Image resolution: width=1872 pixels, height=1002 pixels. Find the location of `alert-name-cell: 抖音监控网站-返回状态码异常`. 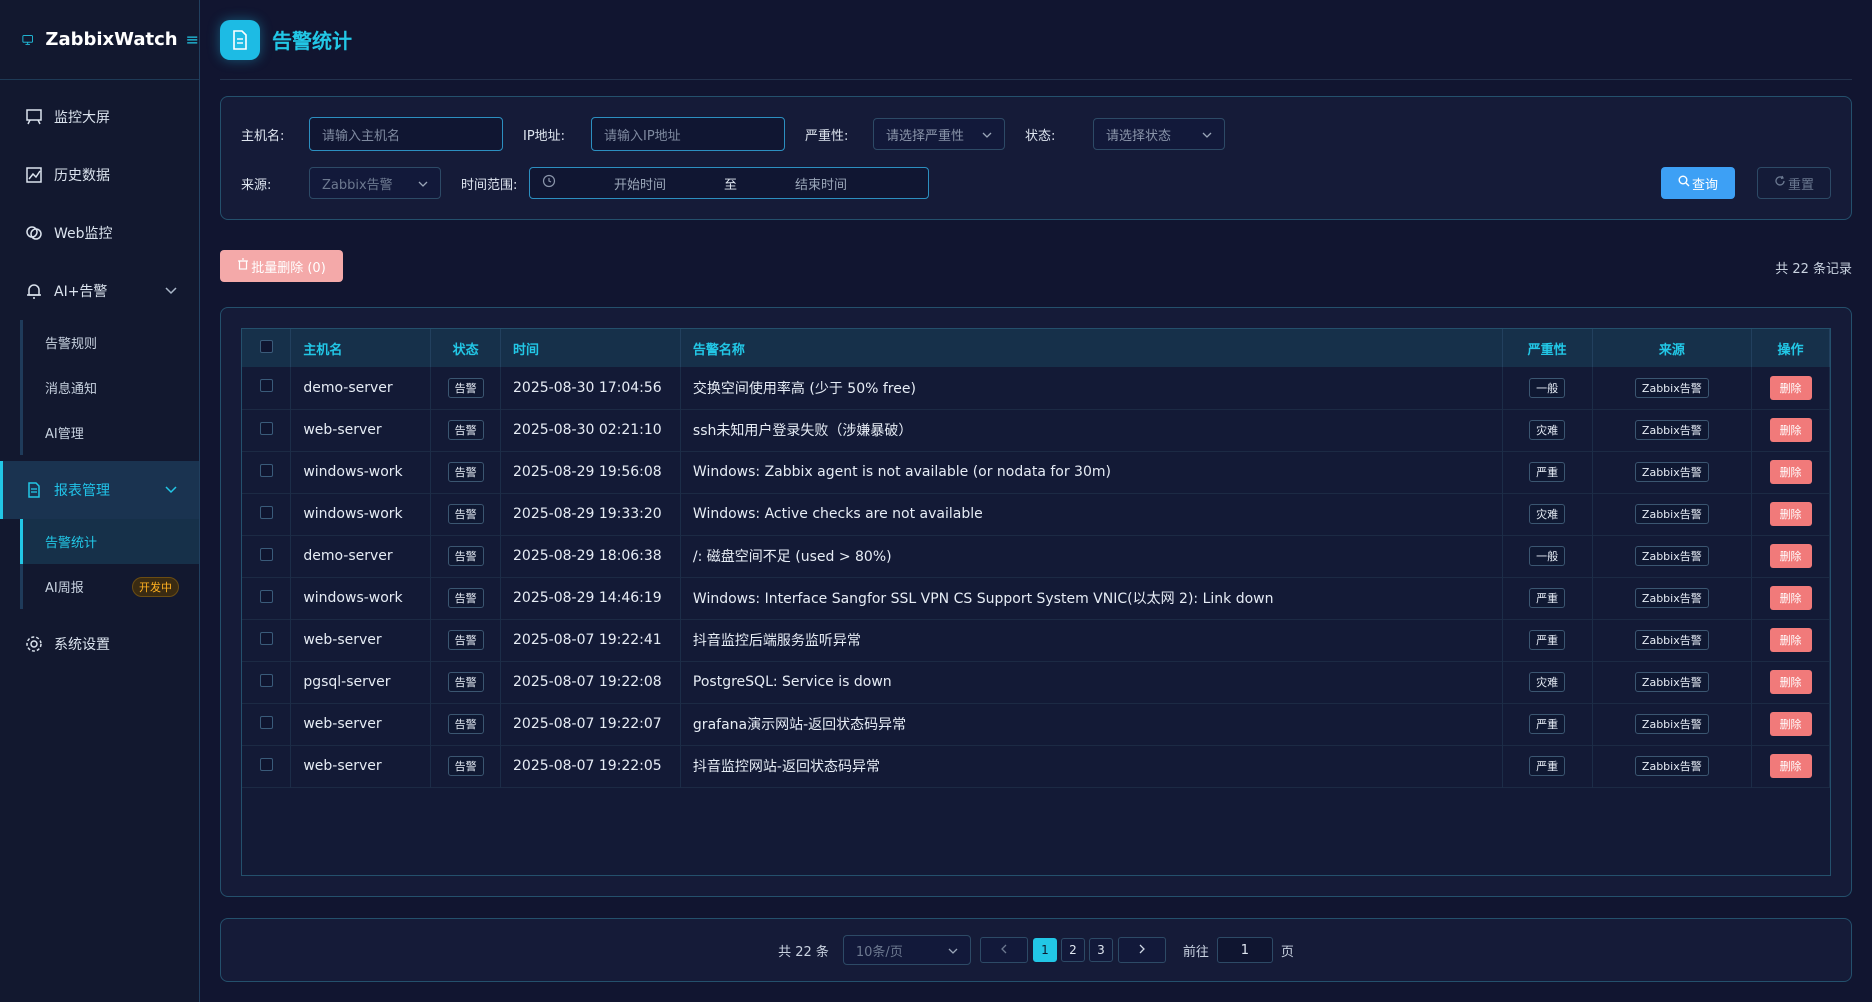

alert-name-cell: 抖音监控网站-返回状态码异常 is located at coordinates (1091, 766).